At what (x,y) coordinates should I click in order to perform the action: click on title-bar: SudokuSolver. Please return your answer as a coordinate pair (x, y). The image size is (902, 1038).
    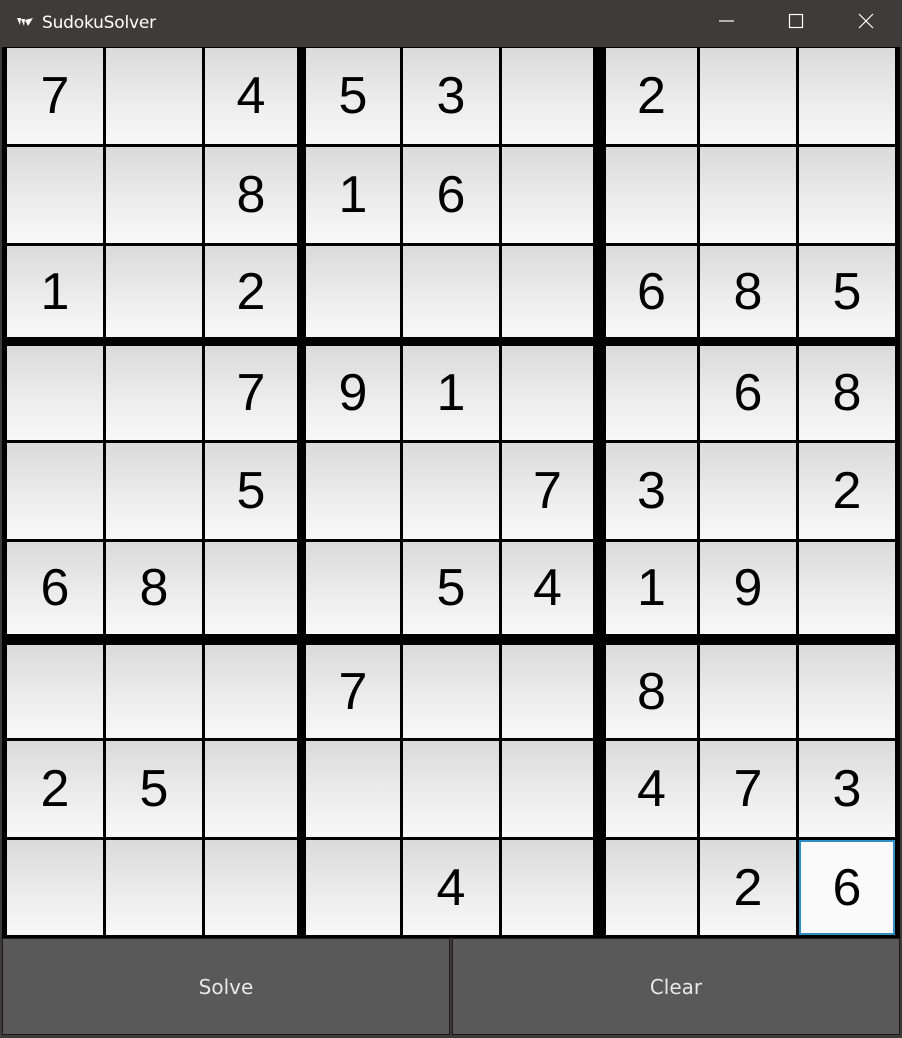
    Looking at the image, I should click on (451, 23).